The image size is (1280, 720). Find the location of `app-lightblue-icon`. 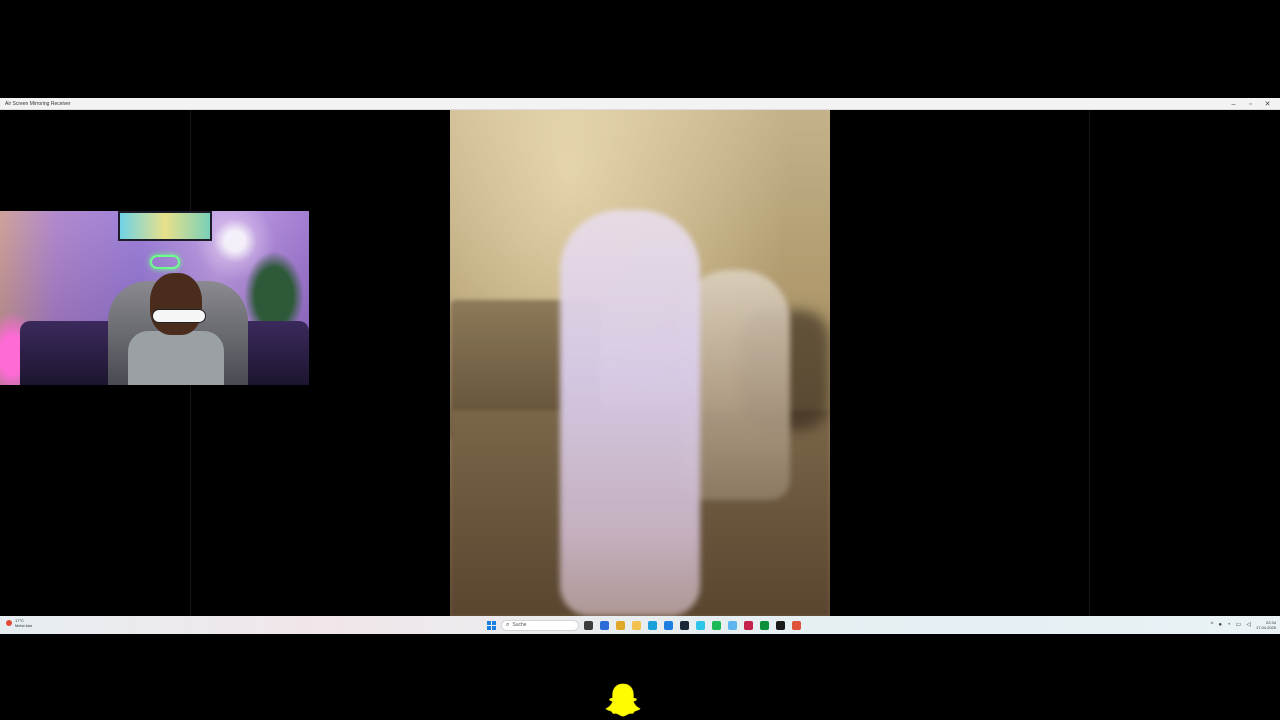

app-lightblue-icon is located at coordinates (732, 625).